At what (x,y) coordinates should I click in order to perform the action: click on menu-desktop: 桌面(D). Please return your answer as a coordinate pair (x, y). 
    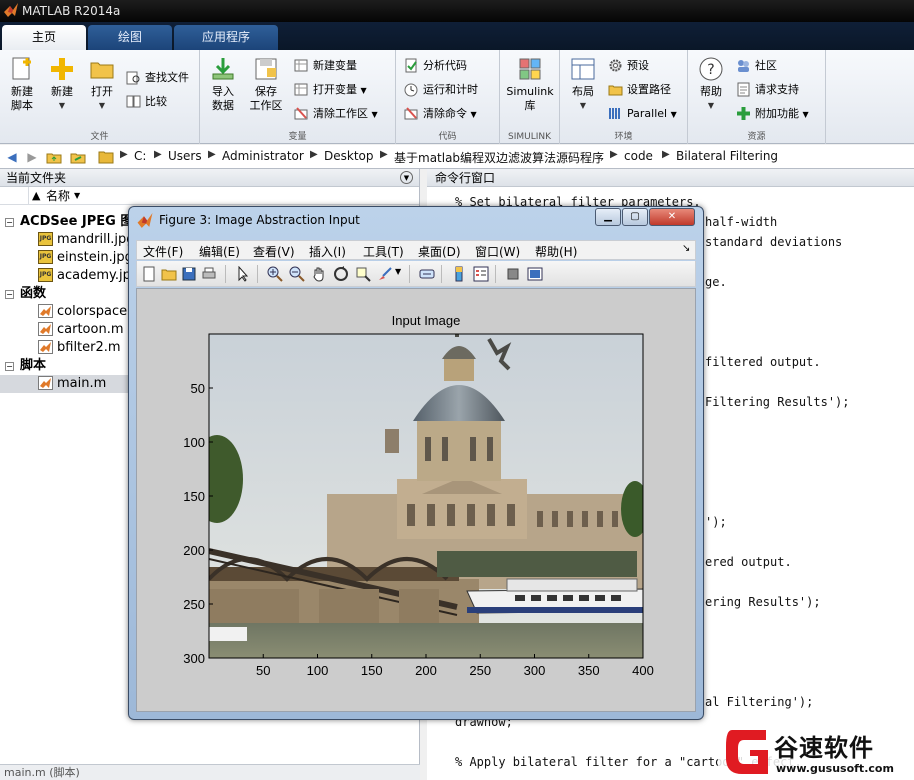
    Looking at the image, I should click on (439, 251).